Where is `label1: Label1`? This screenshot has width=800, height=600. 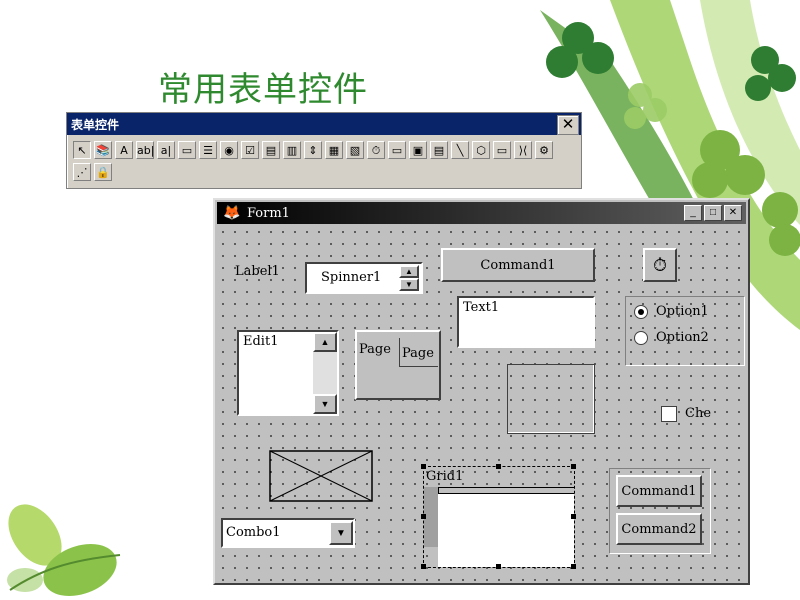
label1: Label1 is located at coordinates (257, 271).